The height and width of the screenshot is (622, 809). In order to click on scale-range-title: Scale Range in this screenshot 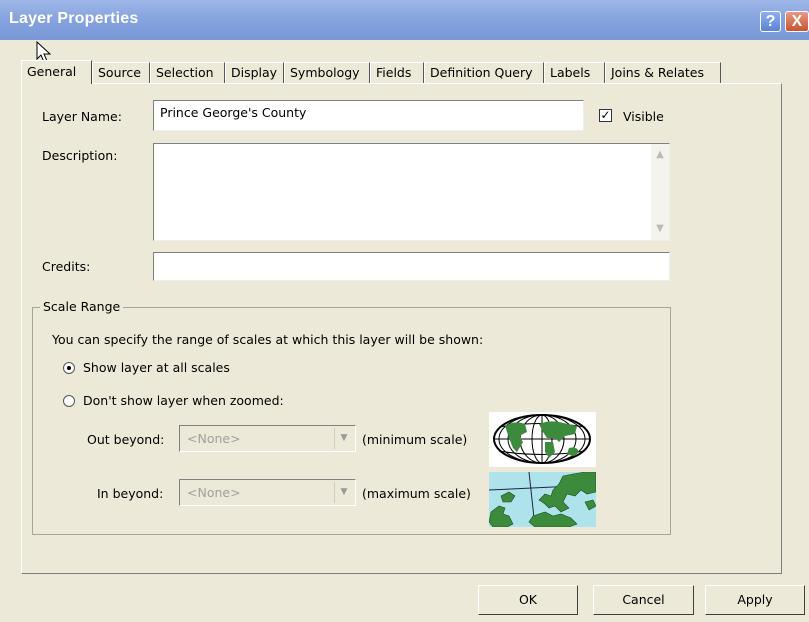, I will do `click(82, 306)`.